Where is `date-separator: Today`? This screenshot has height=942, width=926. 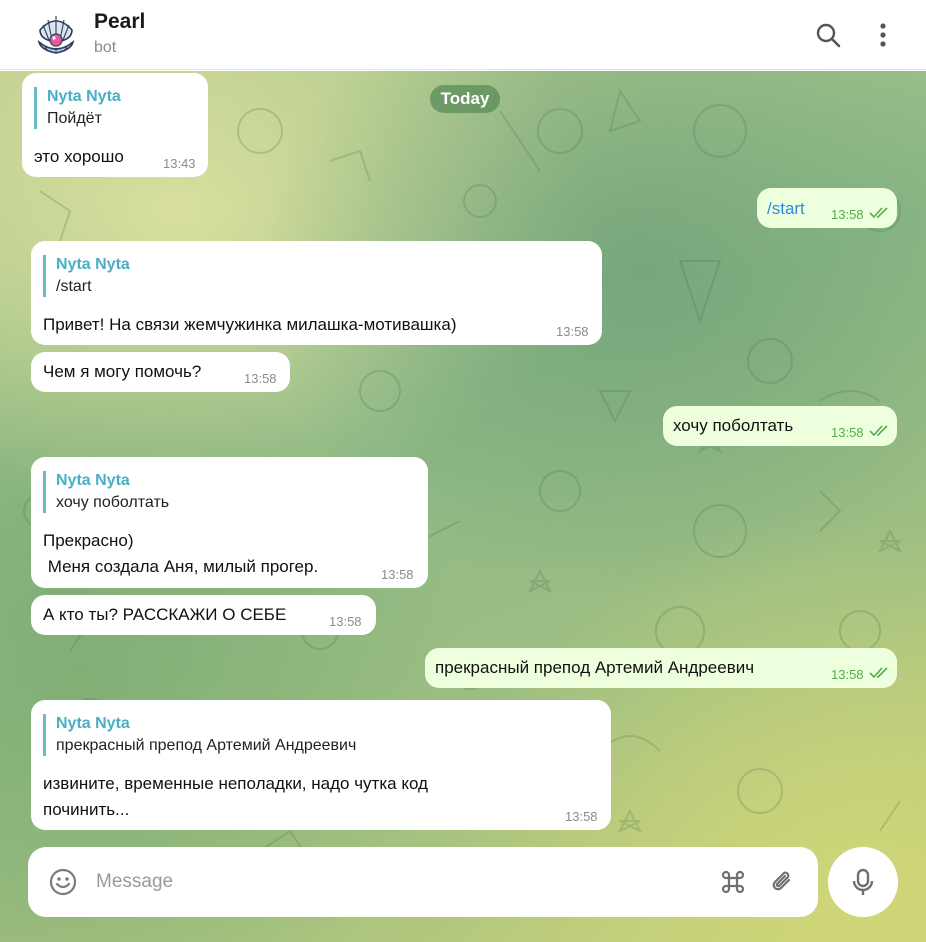 date-separator: Today is located at coordinates (465, 99).